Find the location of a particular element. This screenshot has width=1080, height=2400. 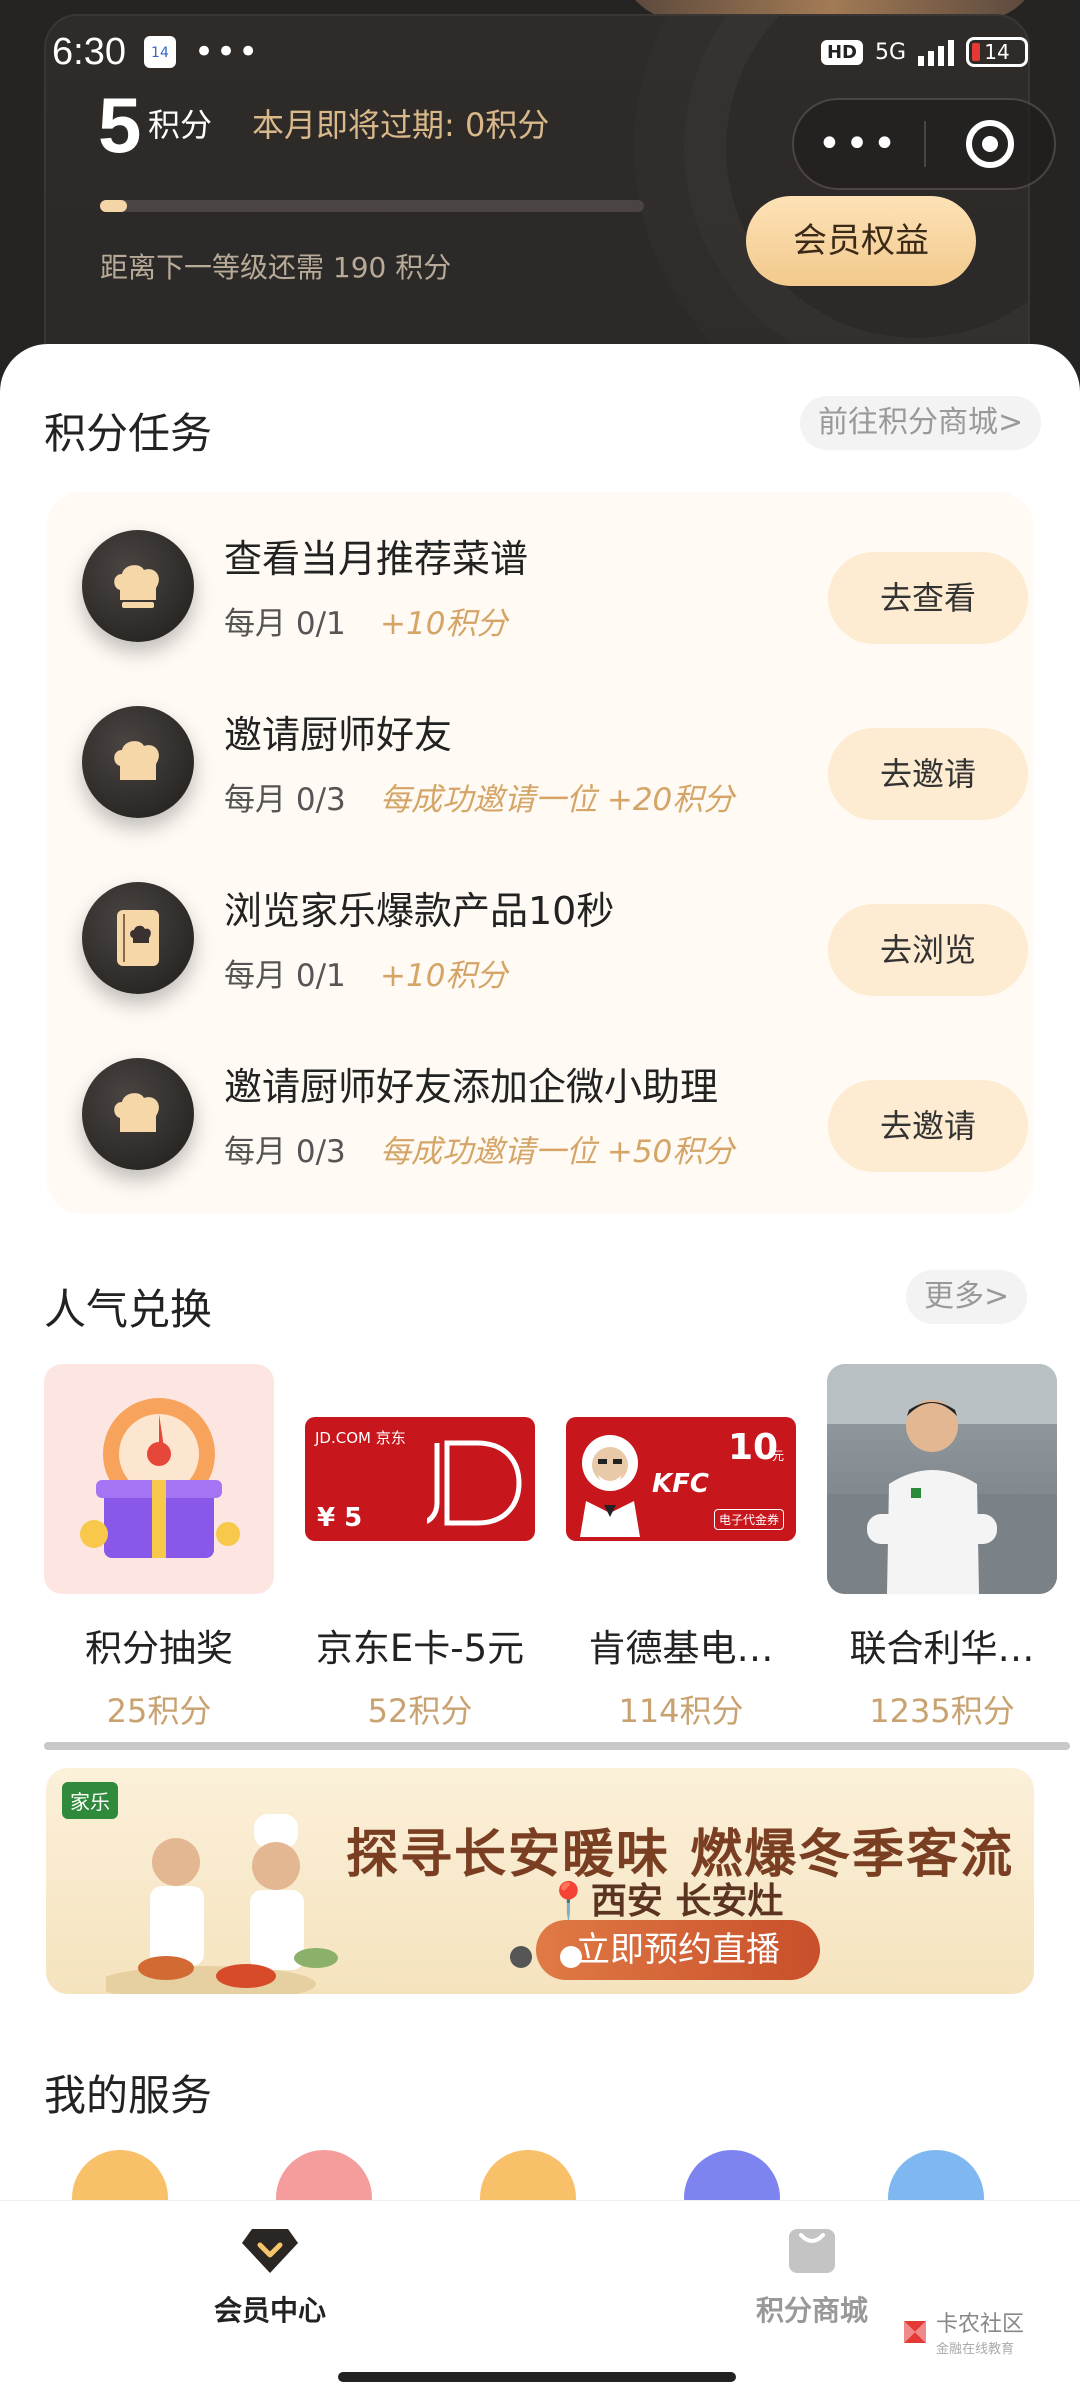

banner-dot-active is located at coordinates (571, 1957).